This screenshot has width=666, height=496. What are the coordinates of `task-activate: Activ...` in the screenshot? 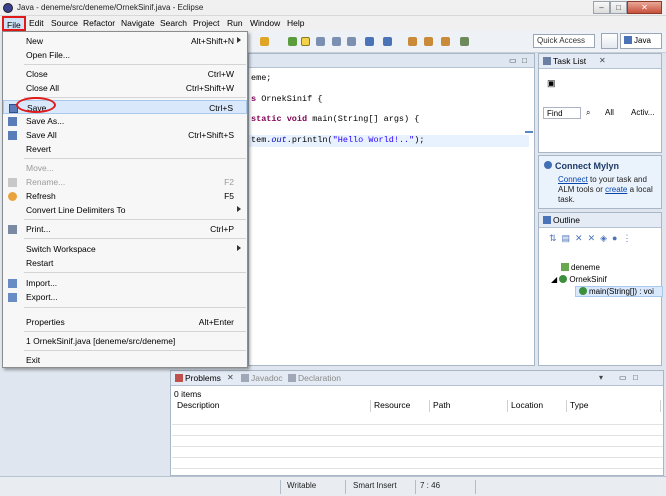 It's located at (642, 112).